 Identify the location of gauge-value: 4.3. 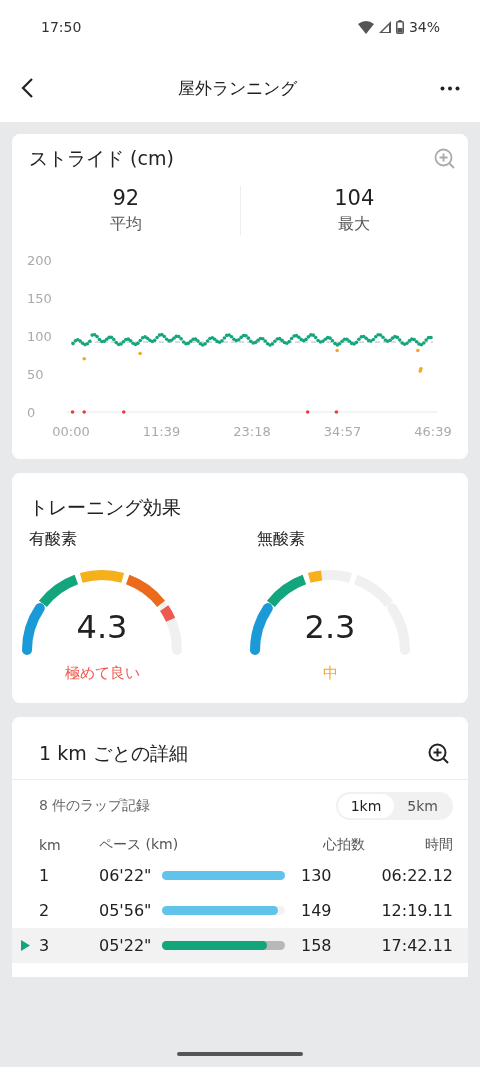
(102, 627).